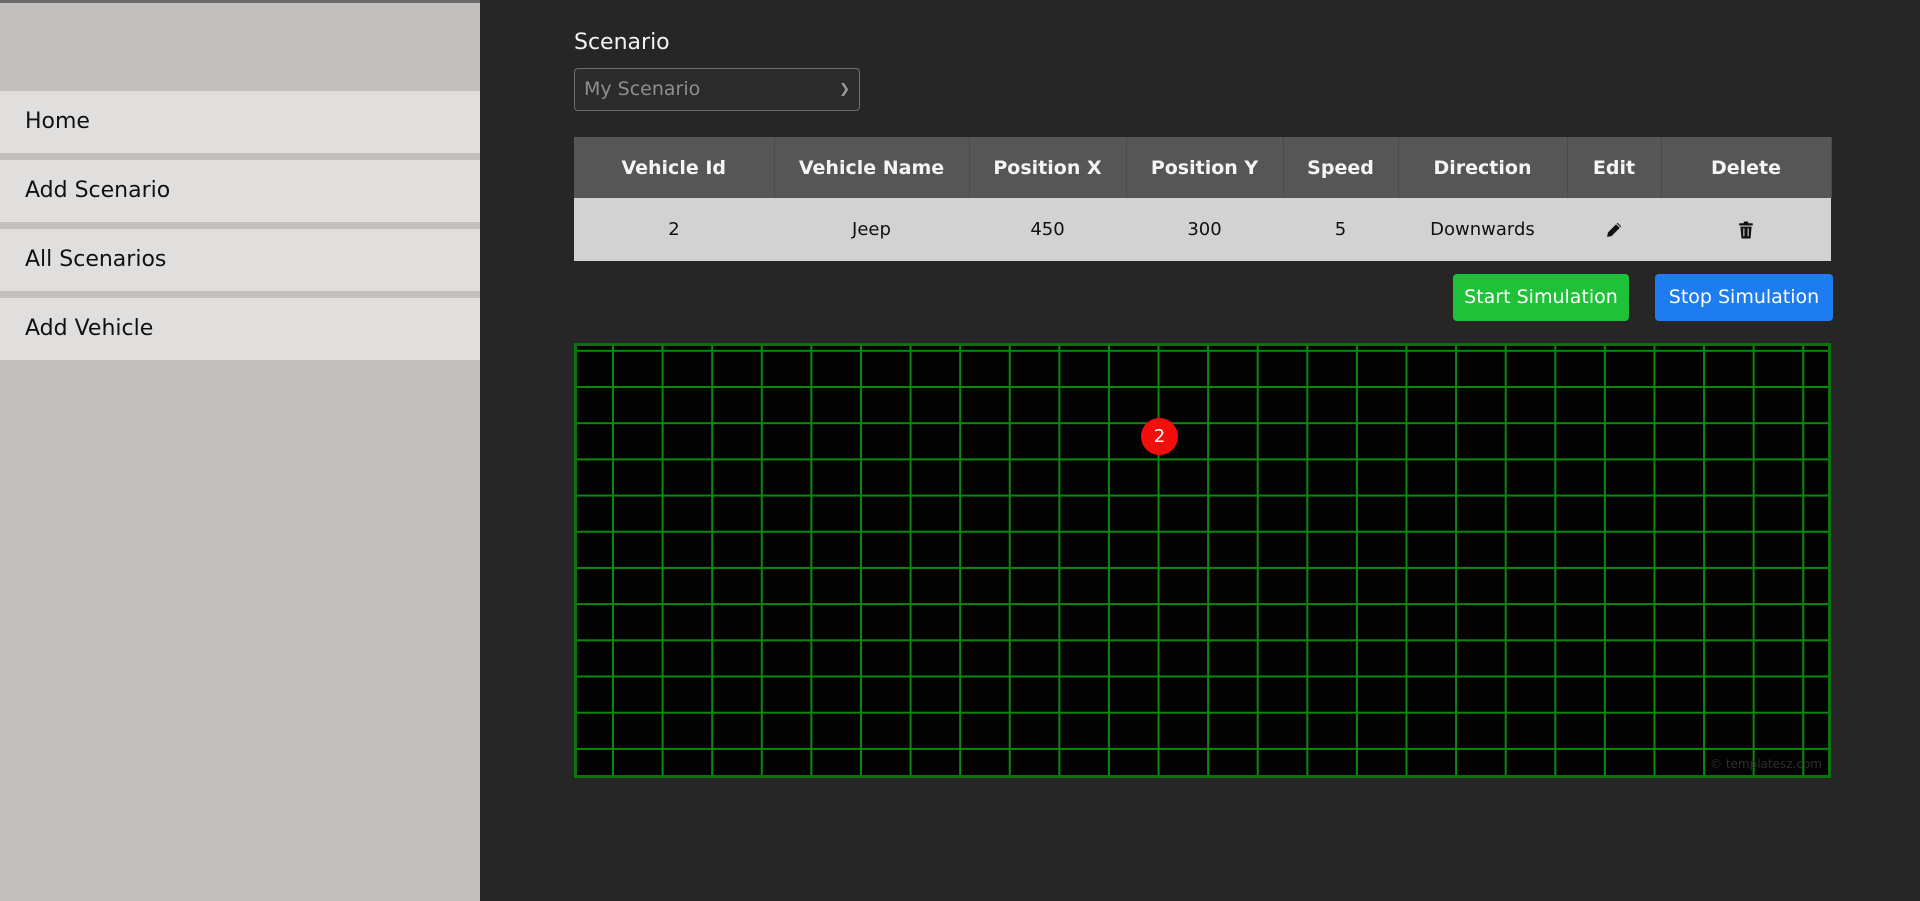 The width and height of the screenshot is (1920, 901). Describe the element at coordinates (844, 89) in the screenshot. I see `chevron-down-icon: ❯` at that location.